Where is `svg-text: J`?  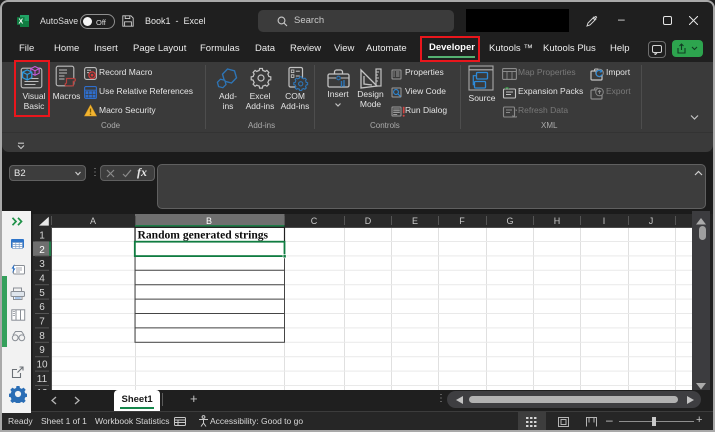
svg-text: J is located at coordinates (651, 221).